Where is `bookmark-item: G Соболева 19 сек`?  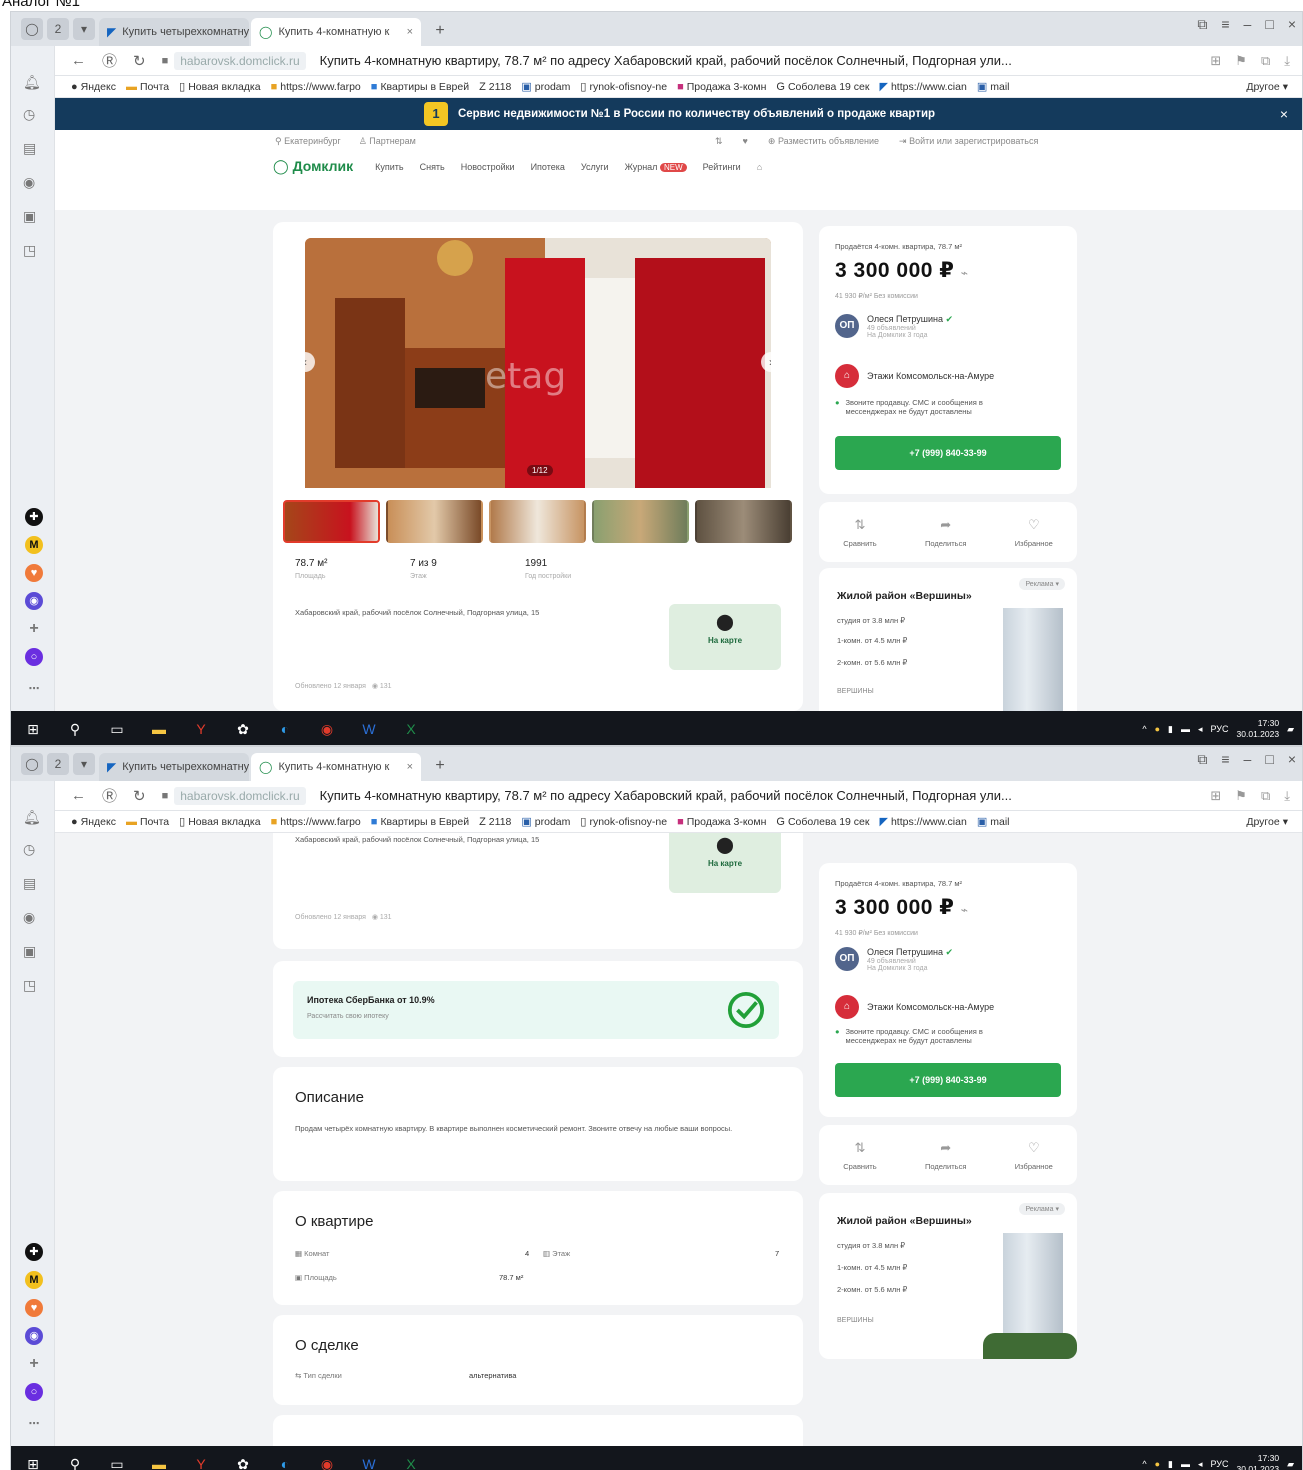 bookmark-item: G Соболева 19 сек is located at coordinates (822, 822).